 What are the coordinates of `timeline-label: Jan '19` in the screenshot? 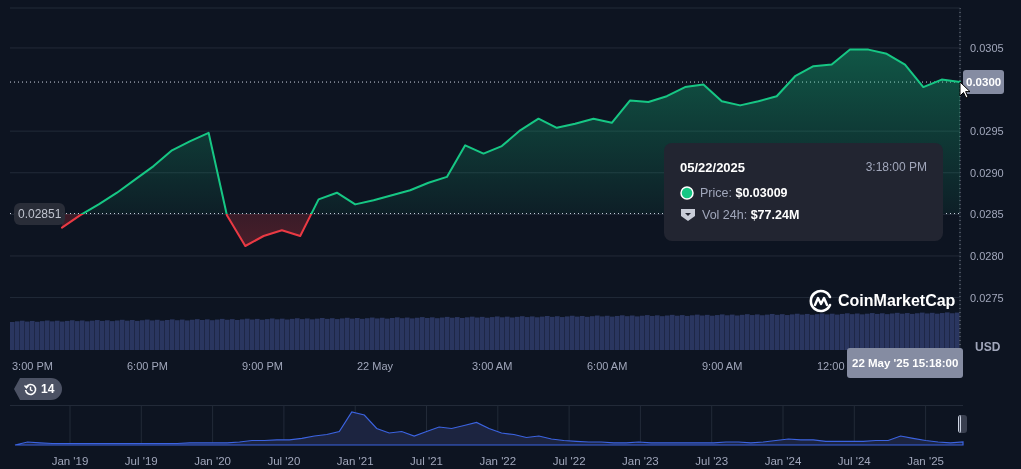 It's located at (70, 461).